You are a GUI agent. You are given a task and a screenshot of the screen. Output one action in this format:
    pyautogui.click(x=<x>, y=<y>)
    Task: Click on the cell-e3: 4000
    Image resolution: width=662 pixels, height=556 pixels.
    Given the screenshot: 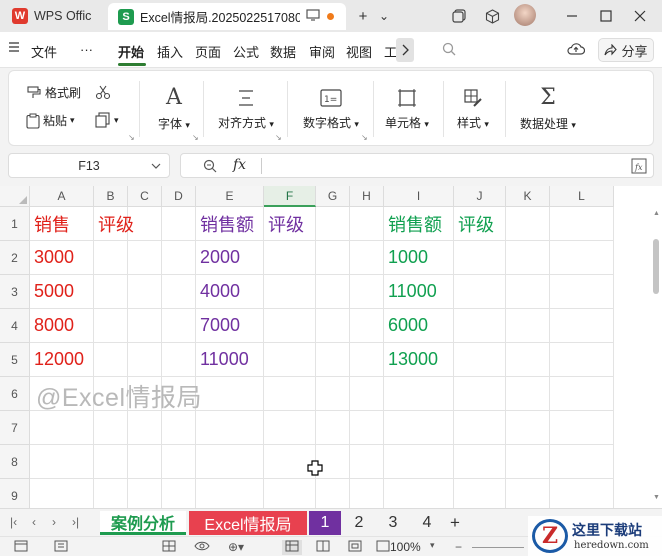 What is the action you would take?
    pyautogui.click(x=230, y=292)
    